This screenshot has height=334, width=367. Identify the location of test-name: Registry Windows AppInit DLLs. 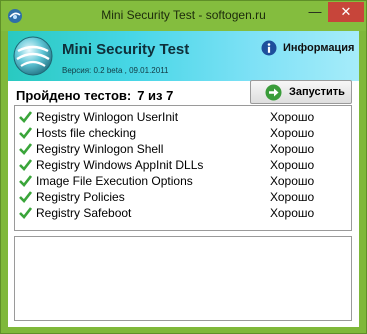
(120, 165).